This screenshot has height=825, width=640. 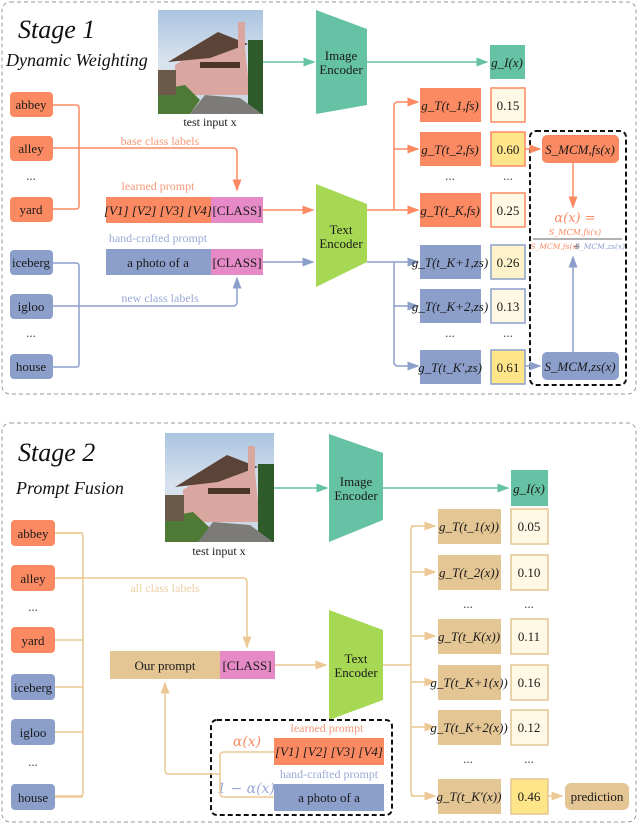 I want to click on stage2-image-feature-label: g_I(x), so click(x=529, y=488).